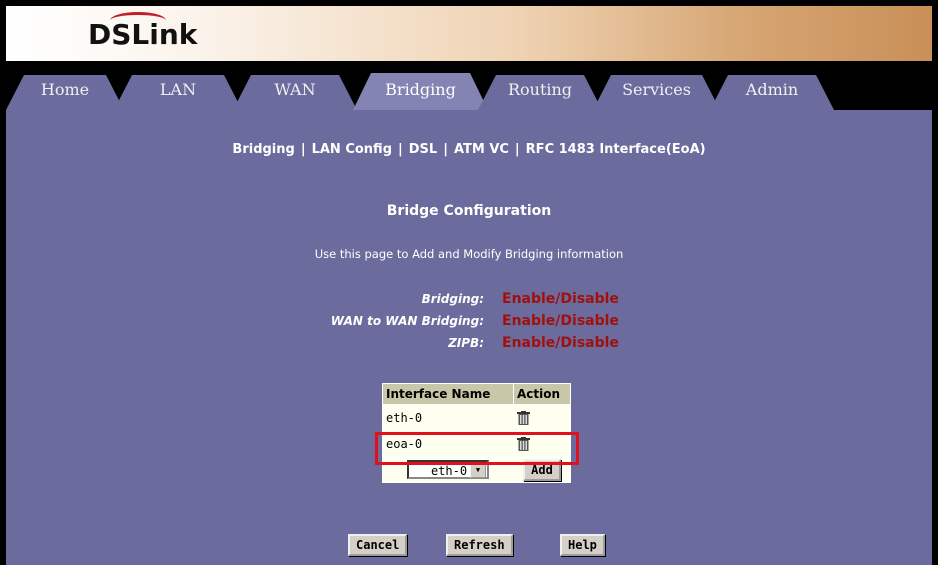 This screenshot has width=938, height=565. I want to click on interface-name-cell: eth-0, so click(448, 417).